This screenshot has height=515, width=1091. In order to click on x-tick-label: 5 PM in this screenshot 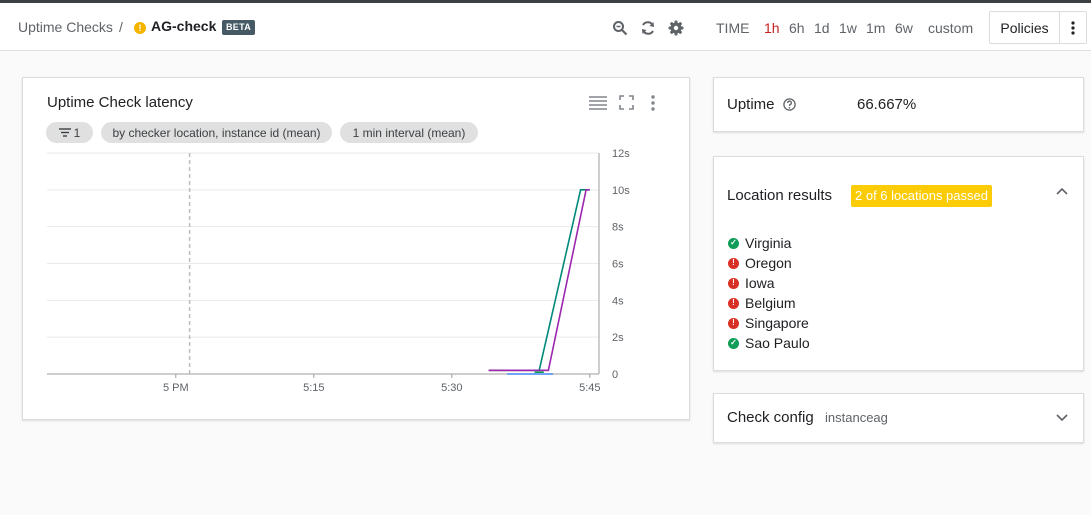, I will do `click(176, 388)`.